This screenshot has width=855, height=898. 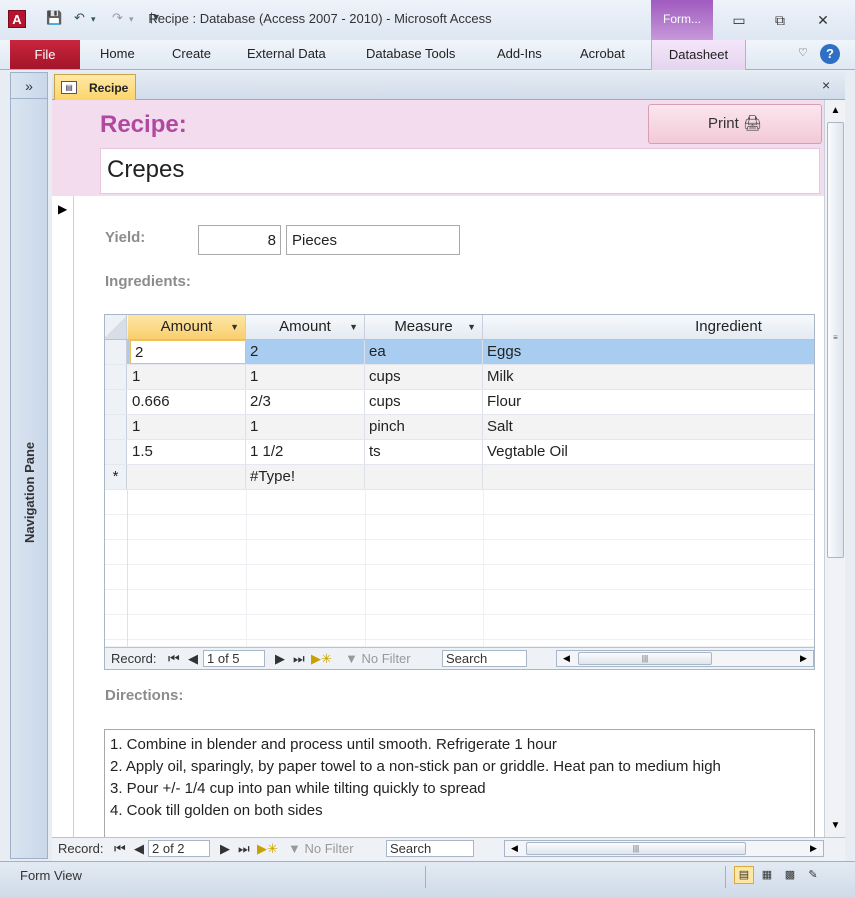 I want to click on recipe-name-field: Crepes, so click(x=460, y=171).